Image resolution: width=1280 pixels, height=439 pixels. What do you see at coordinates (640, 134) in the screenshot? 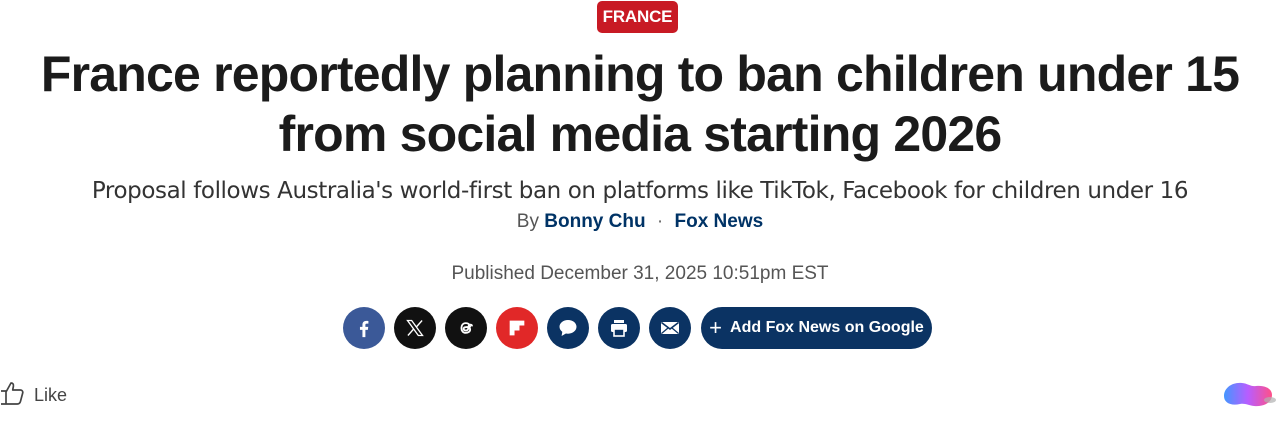
I see `headline-line-2: from social media starting 2026` at bounding box center [640, 134].